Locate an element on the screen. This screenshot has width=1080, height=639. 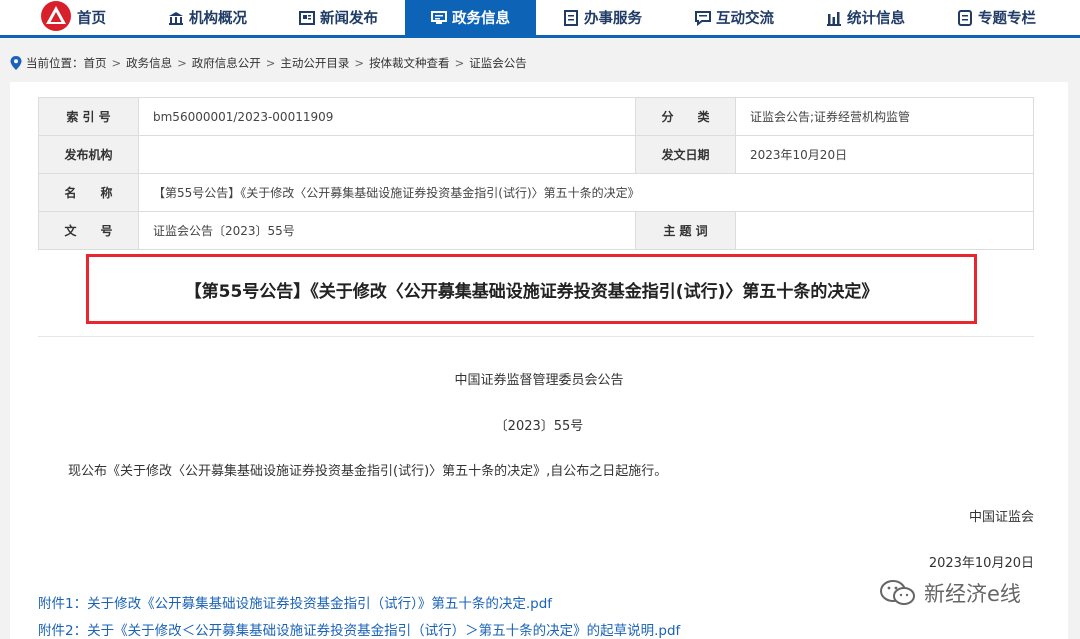
breadcrumb-csrc-announcement: 证监会公告 is located at coordinates (498, 63).